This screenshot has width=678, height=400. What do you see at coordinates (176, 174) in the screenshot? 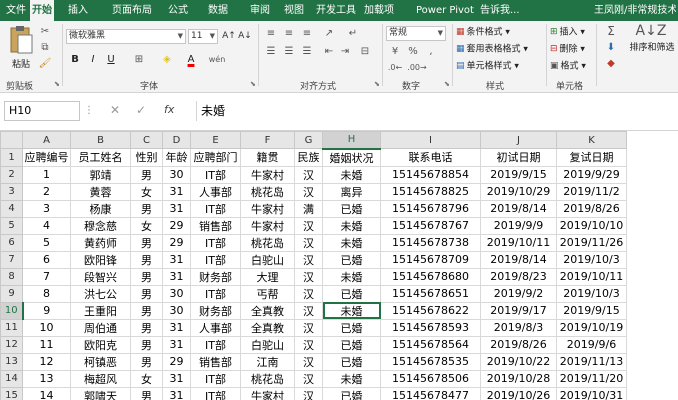
I see `cell: 30` at bounding box center [176, 174].